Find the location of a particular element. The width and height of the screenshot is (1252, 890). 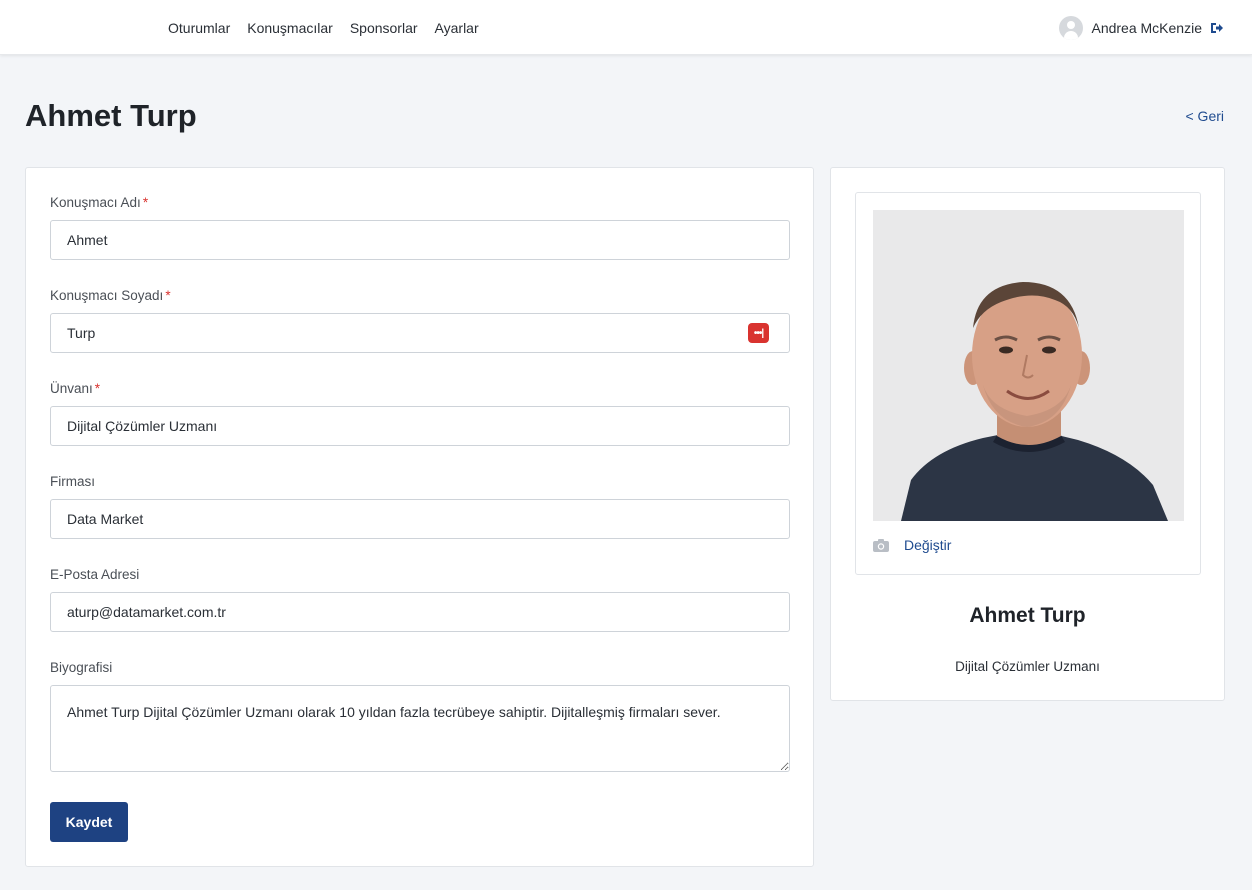

change-photo-row: Değiştir is located at coordinates (912, 545).